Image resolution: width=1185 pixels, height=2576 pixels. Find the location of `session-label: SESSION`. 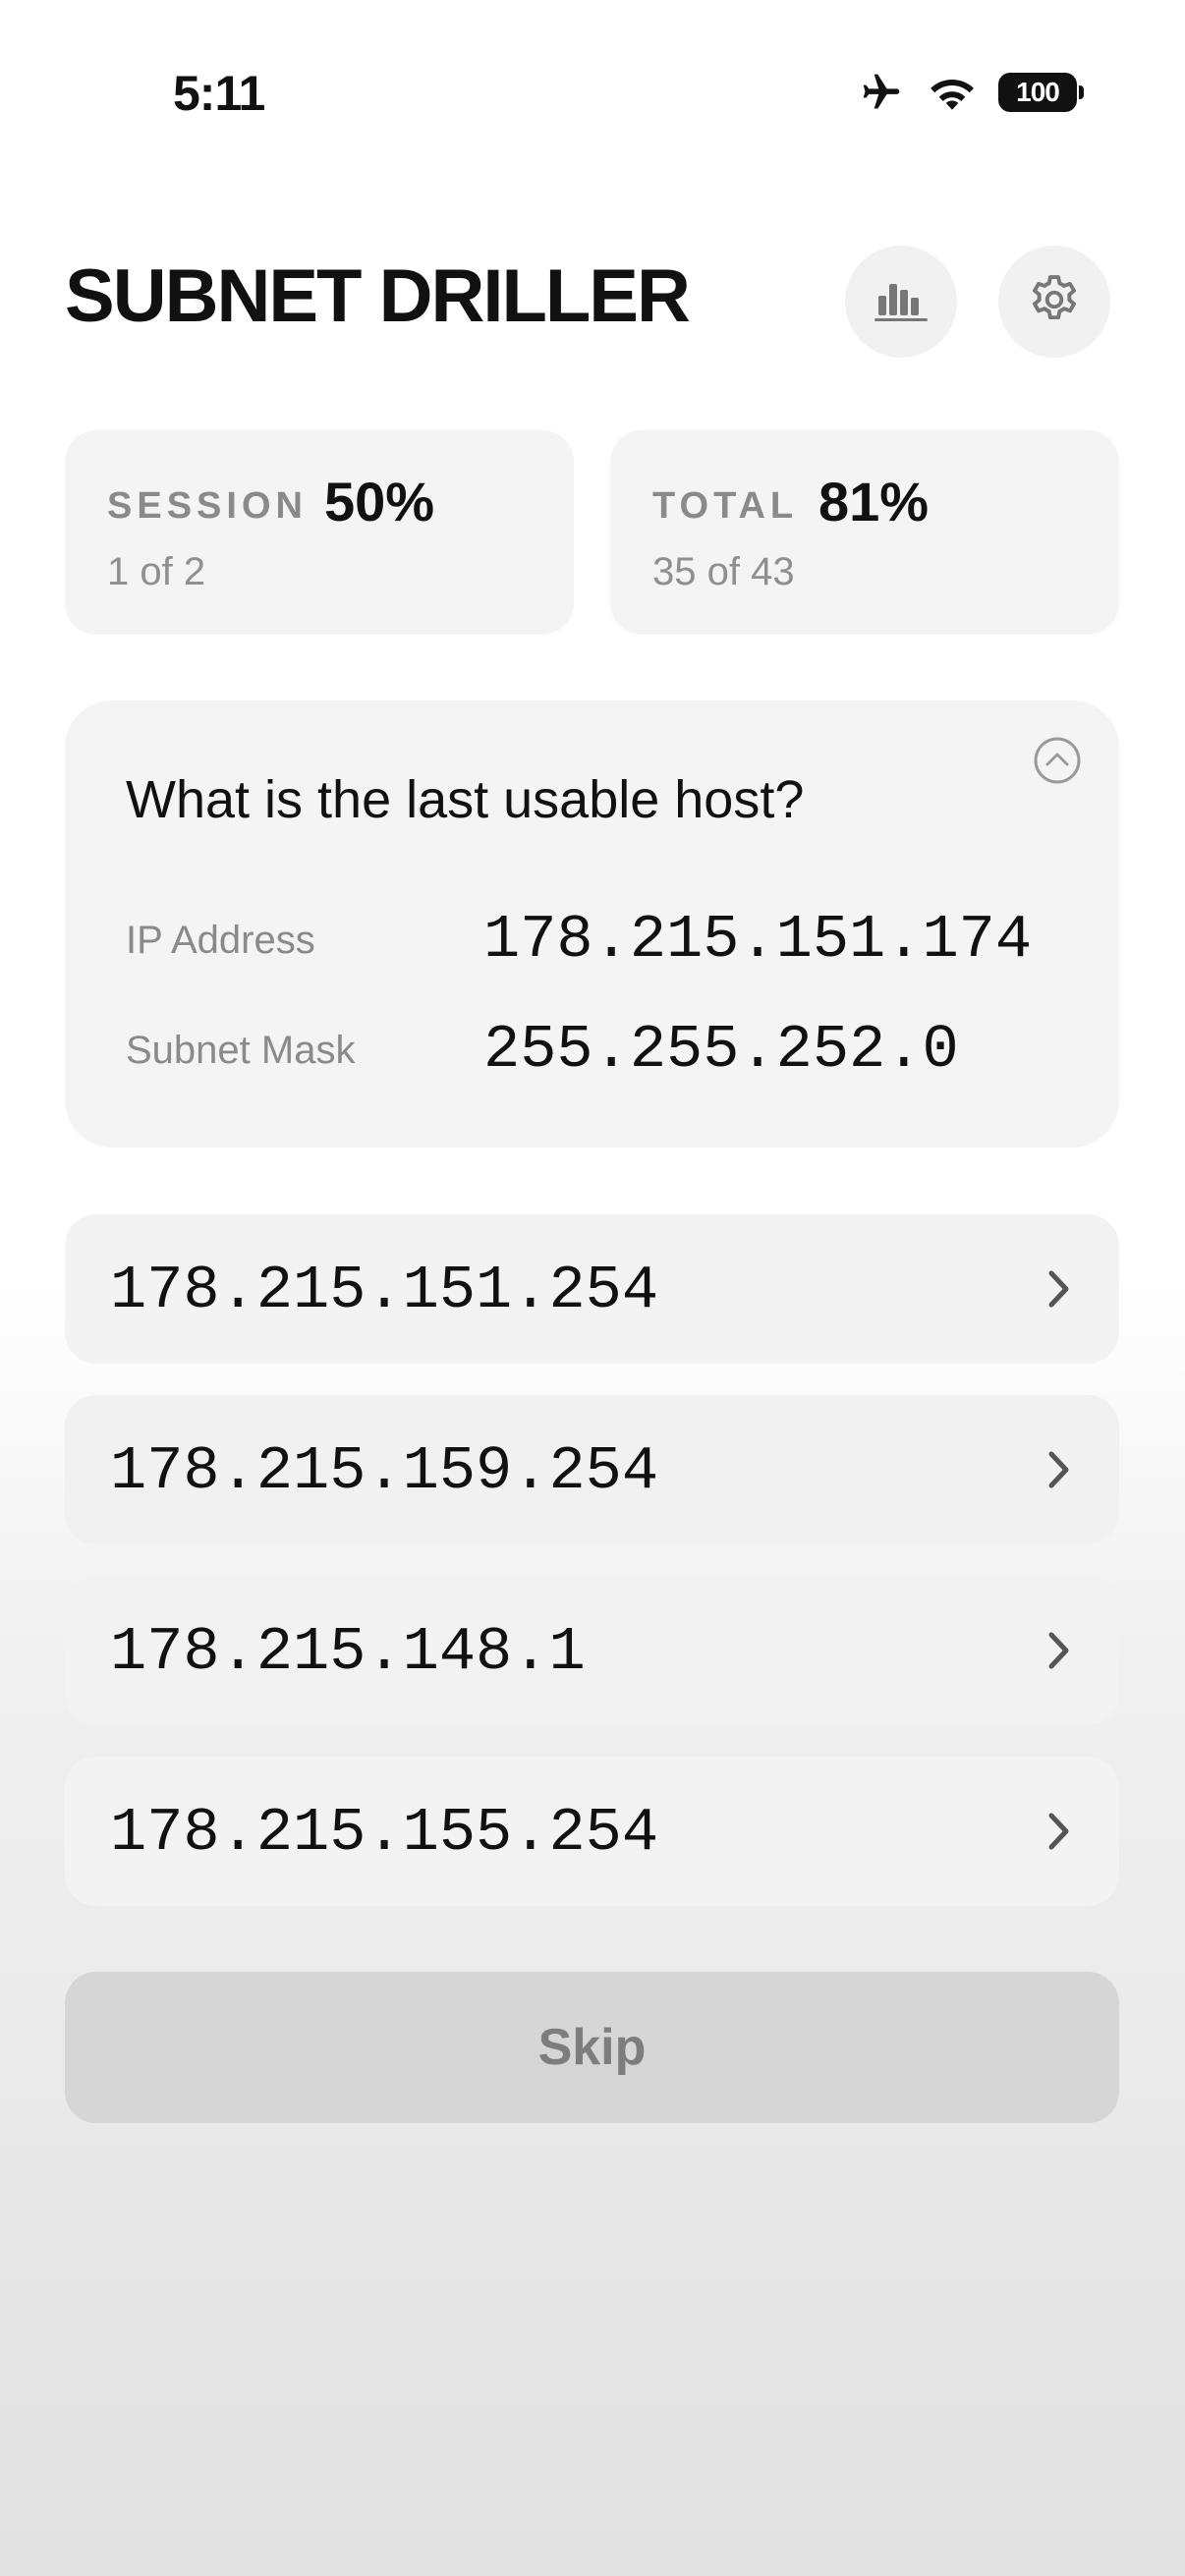

session-label: SESSION is located at coordinates (208, 506).